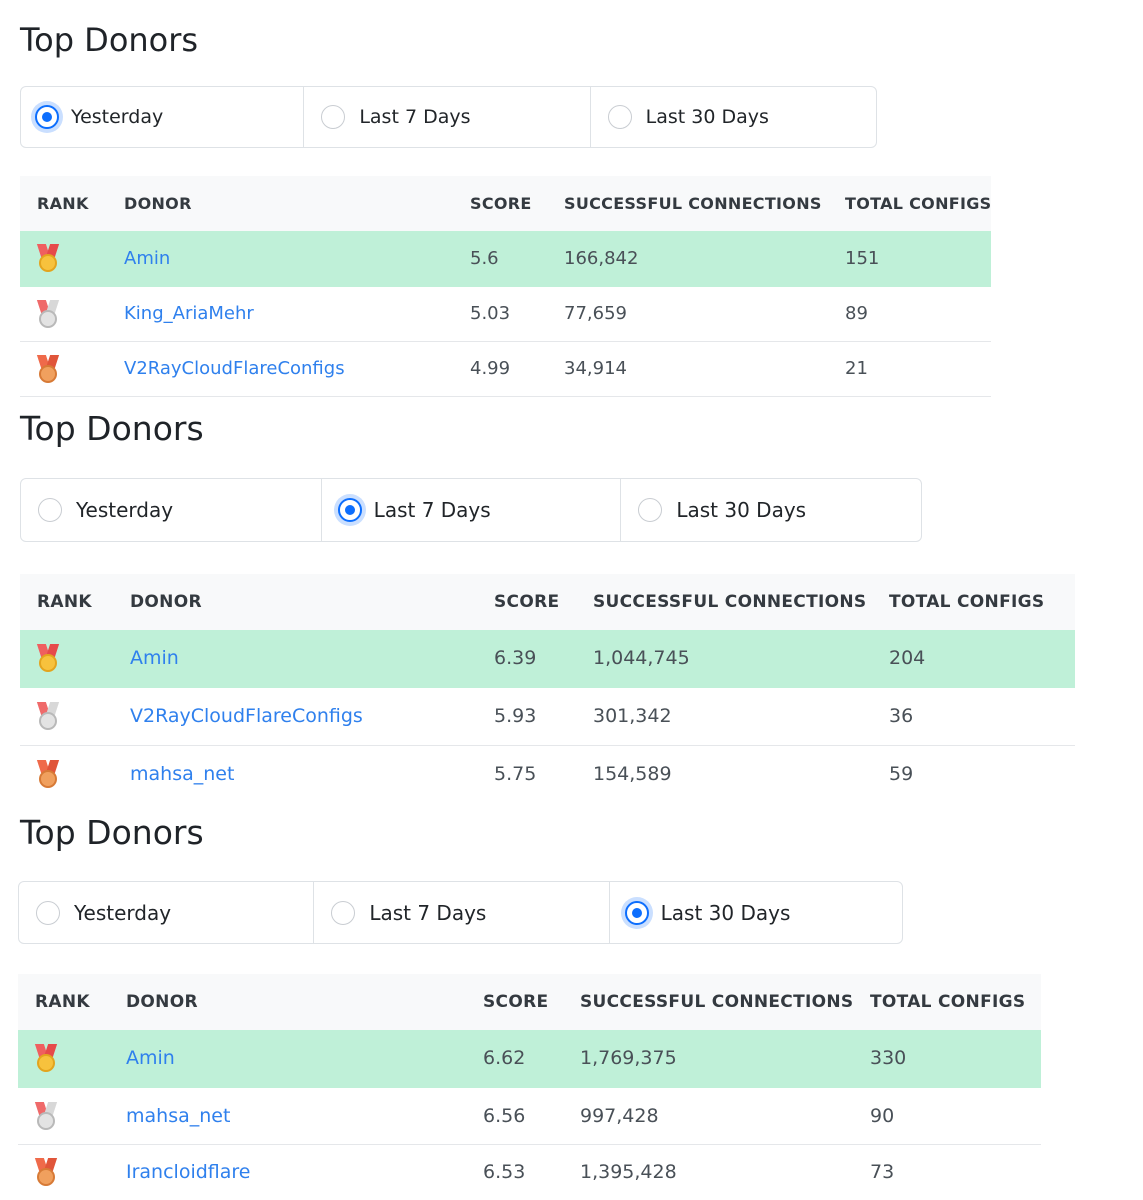 The image size is (1143, 1200). Describe the element at coordinates (188, 1172) in the screenshot. I see `donor-link: Irancloidflare` at that location.